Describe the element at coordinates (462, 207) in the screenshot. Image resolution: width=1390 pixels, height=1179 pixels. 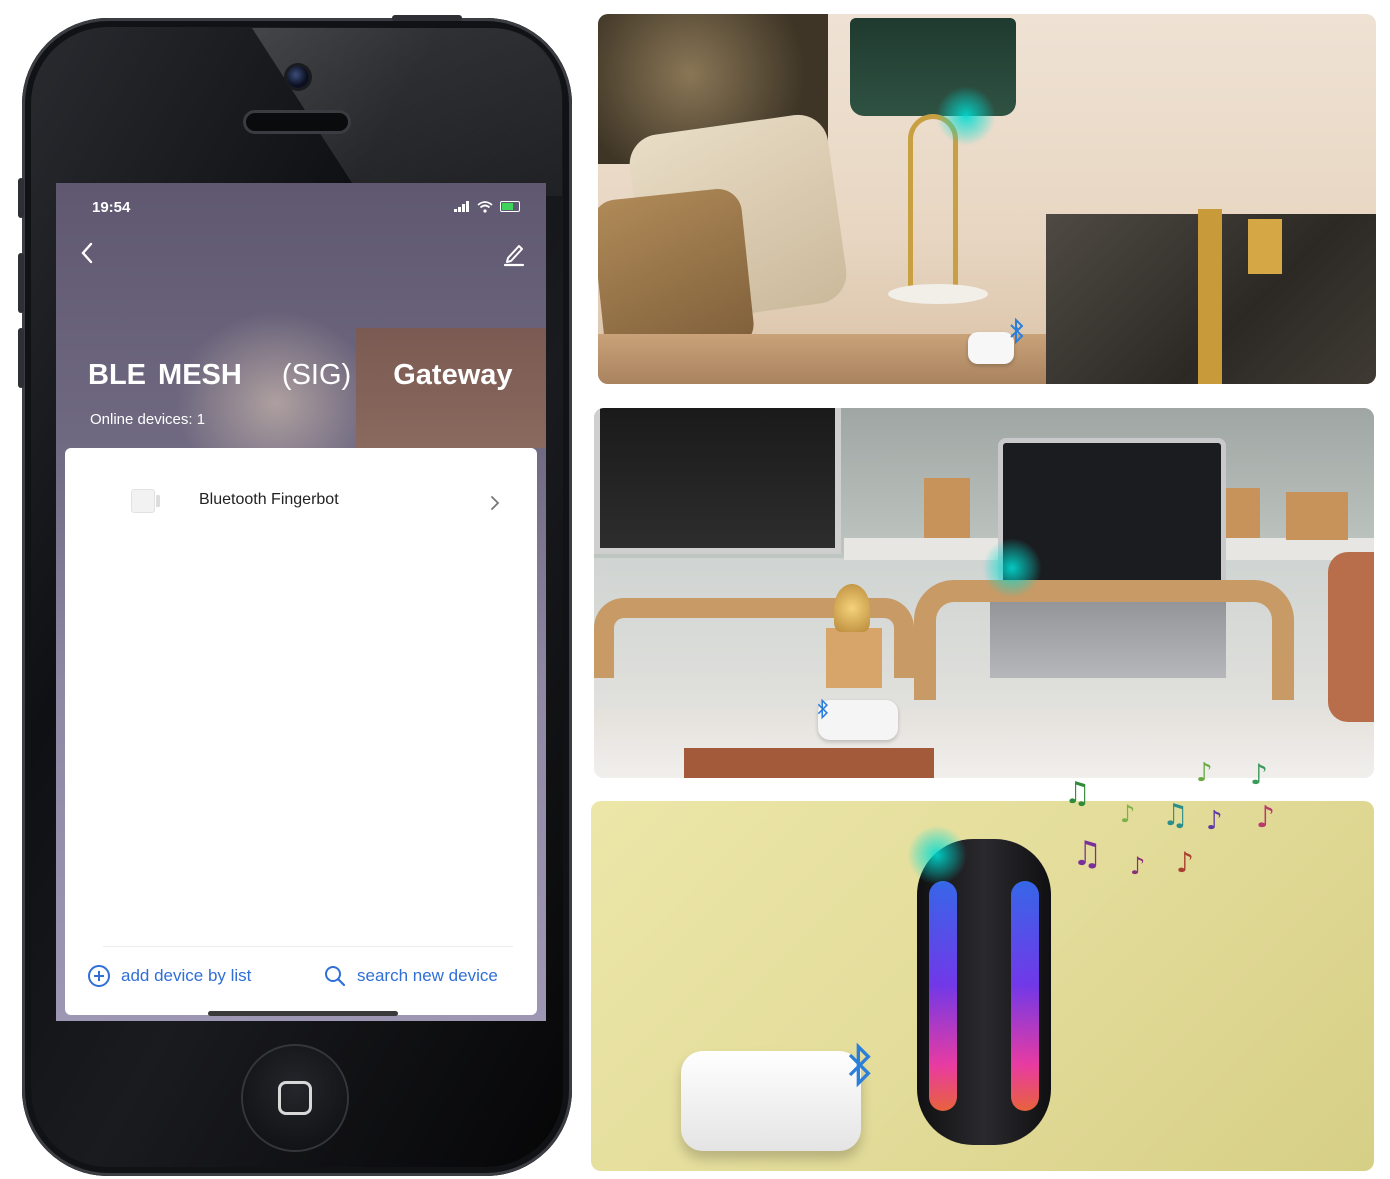
I see `signal-icon` at that location.